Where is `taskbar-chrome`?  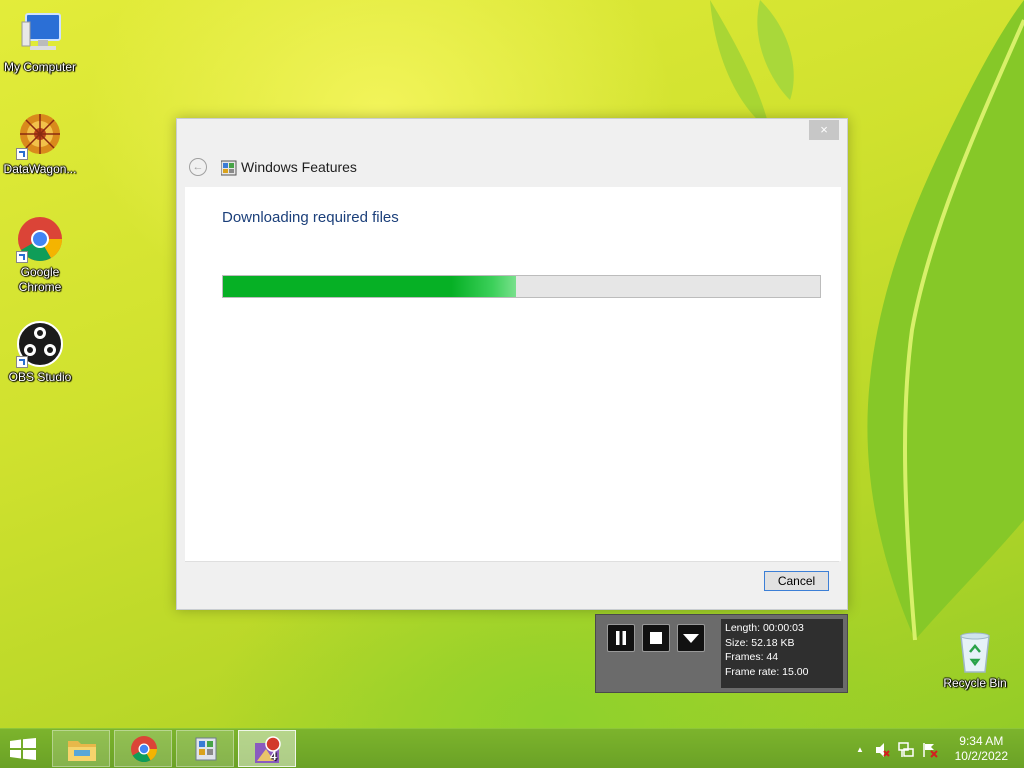 taskbar-chrome is located at coordinates (143, 748).